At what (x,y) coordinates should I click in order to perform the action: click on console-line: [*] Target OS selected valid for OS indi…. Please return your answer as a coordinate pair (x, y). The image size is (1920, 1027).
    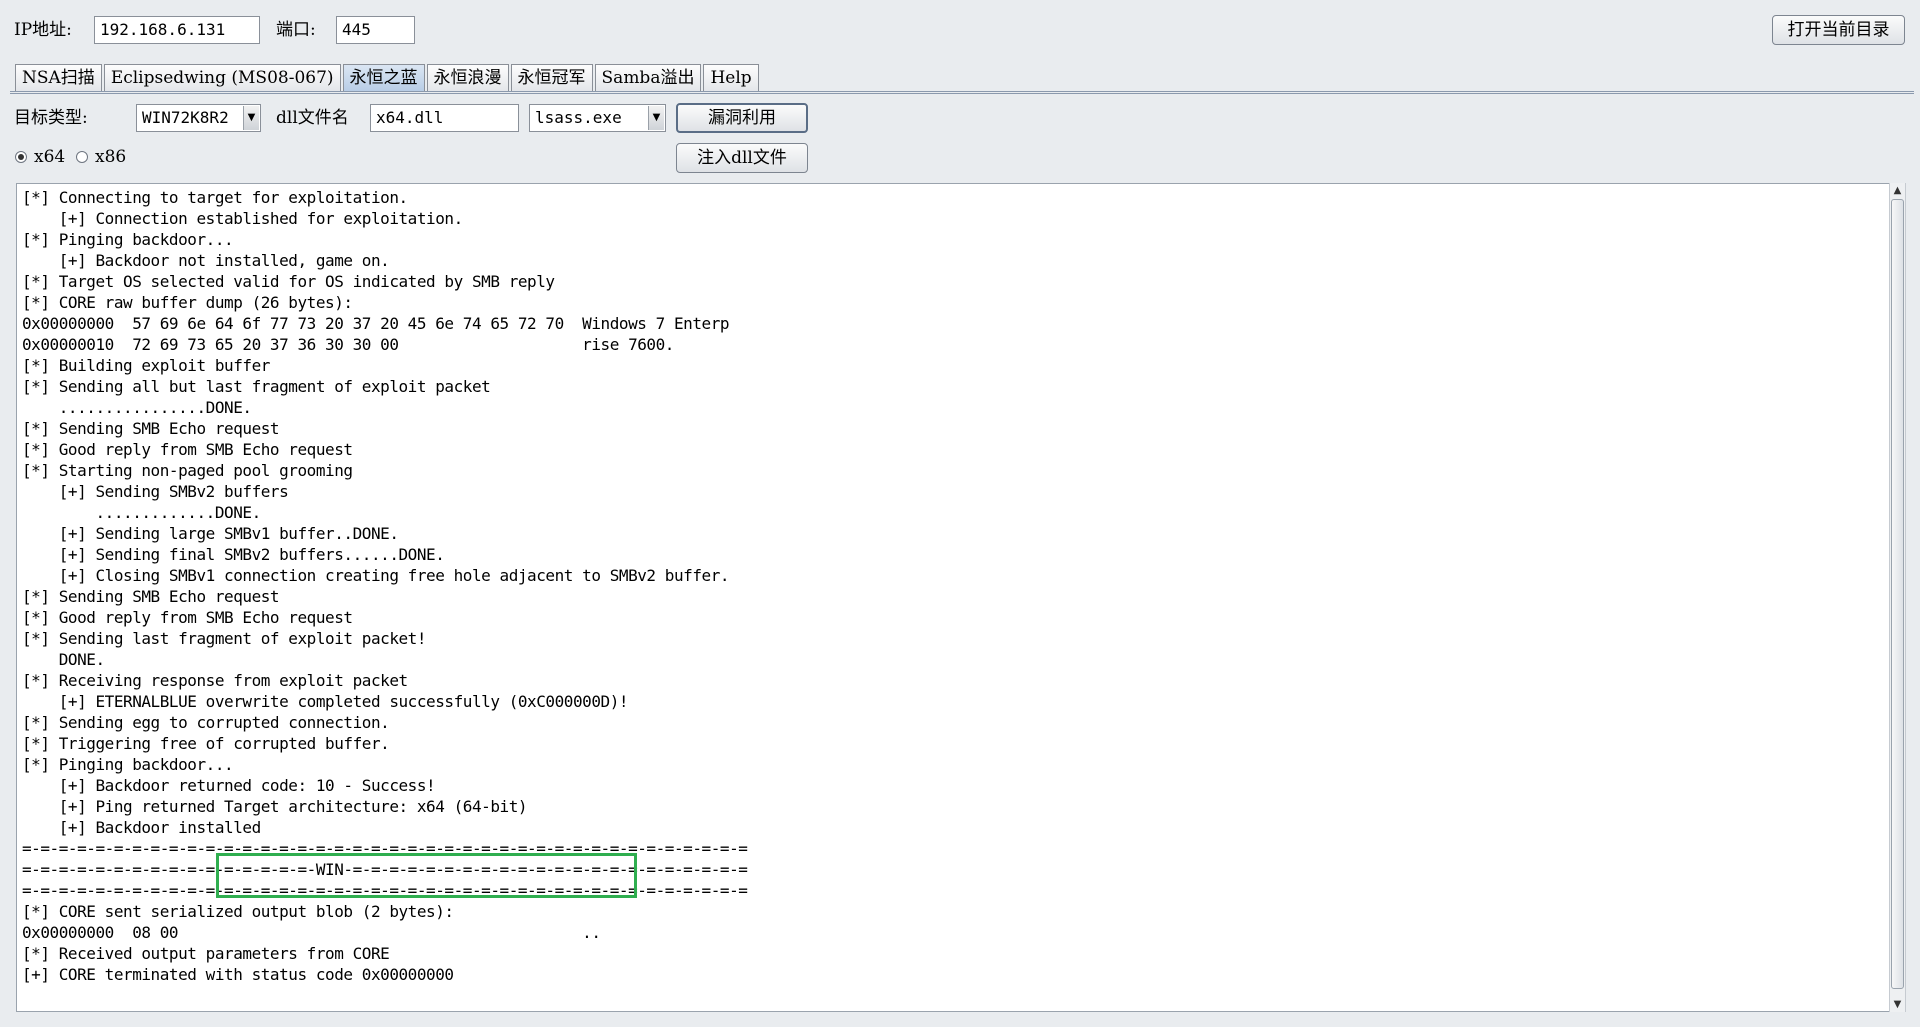
    Looking at the image, I should click on (288, 281).